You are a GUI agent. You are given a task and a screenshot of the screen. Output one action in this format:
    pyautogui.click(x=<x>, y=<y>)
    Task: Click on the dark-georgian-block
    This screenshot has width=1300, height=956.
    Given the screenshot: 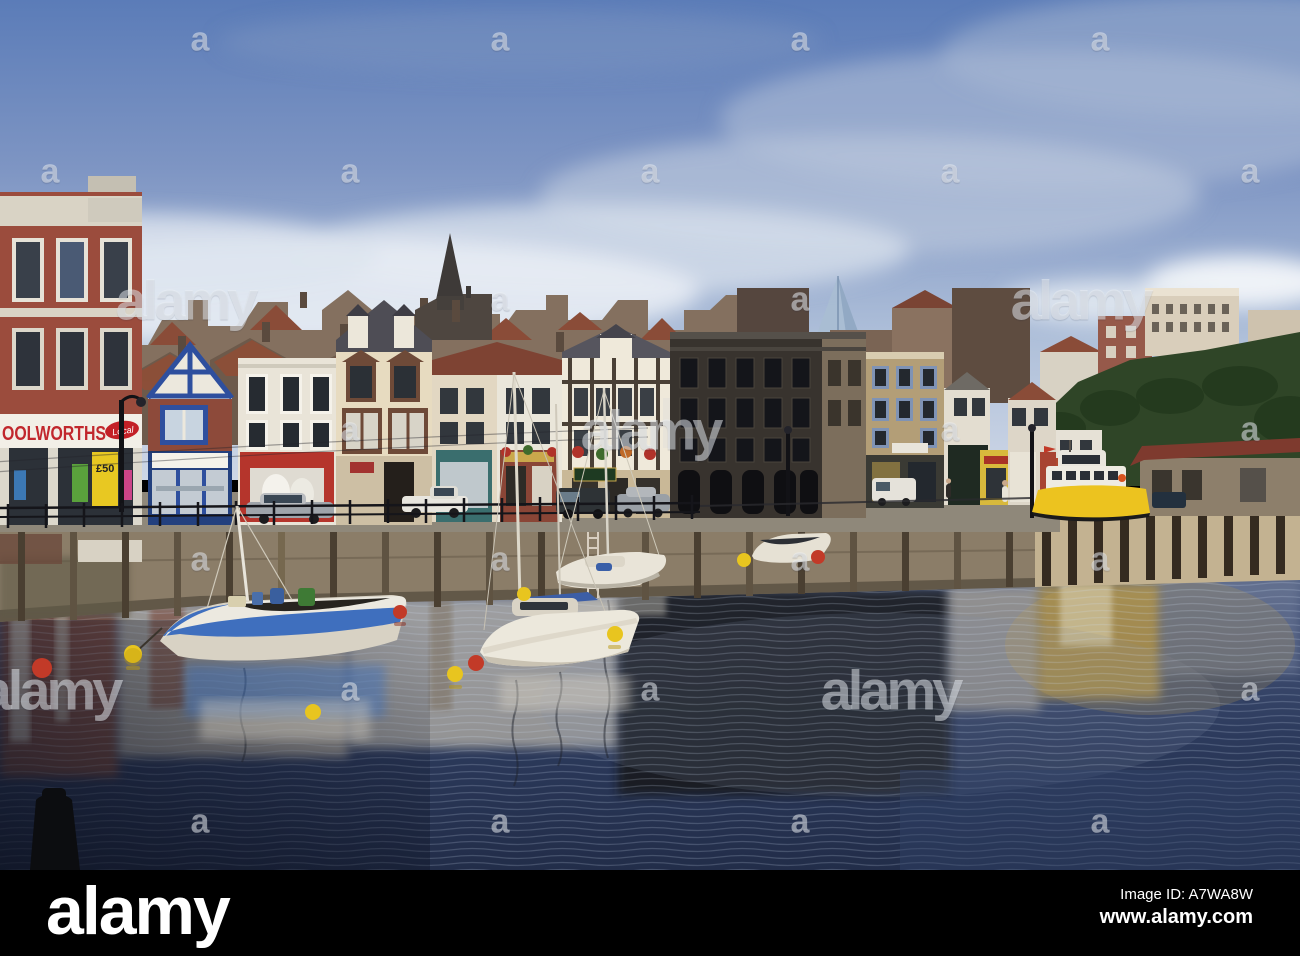 What is the action you would take?
    pyautogui.click(x=768, y=425)
    